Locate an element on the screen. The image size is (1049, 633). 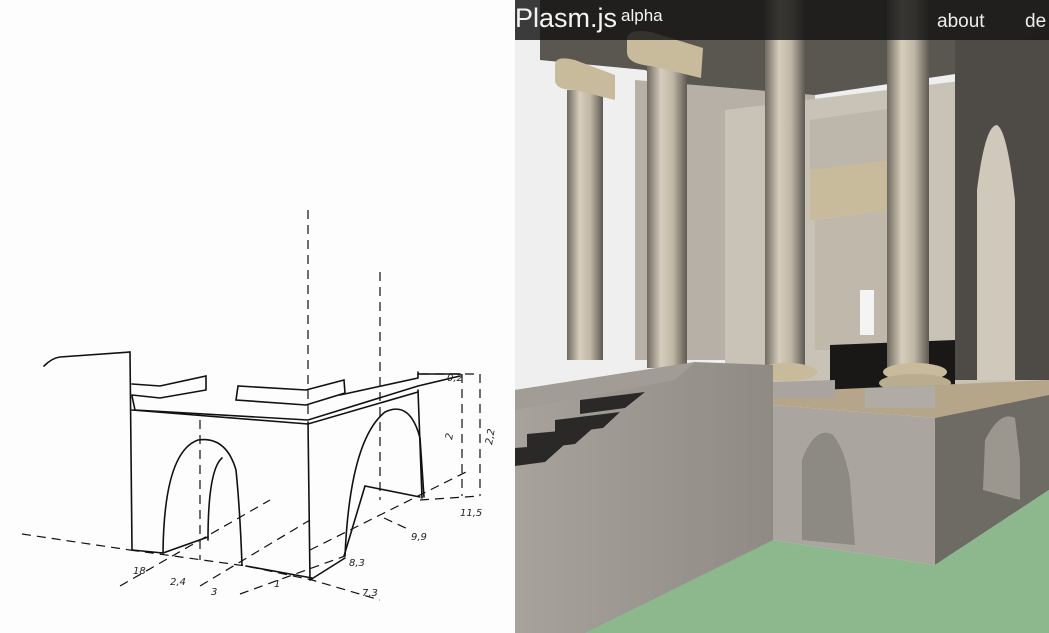
dim-label: 3 is located at coordinates (214, 592).